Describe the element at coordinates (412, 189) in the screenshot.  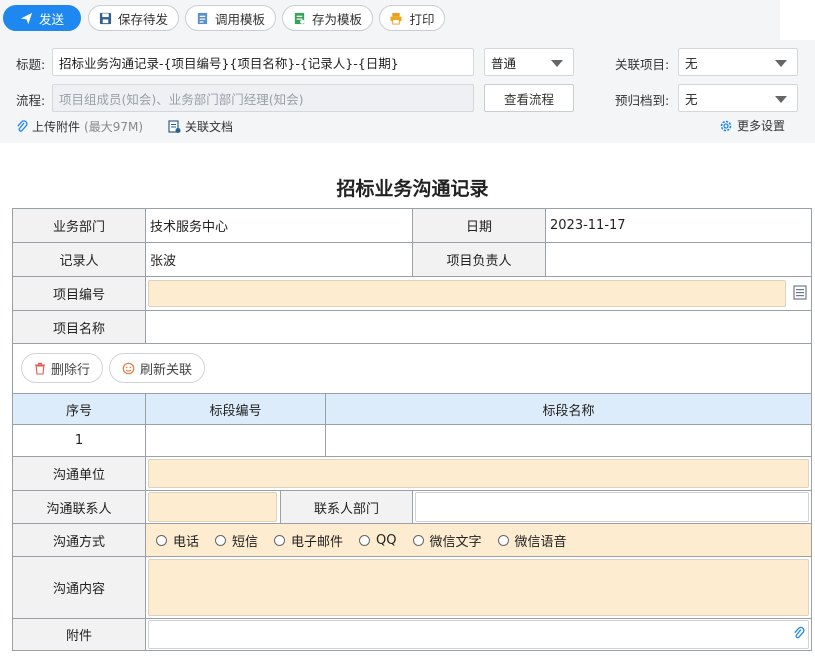
I see `form-title: 招标业务沟通记录` at that location.